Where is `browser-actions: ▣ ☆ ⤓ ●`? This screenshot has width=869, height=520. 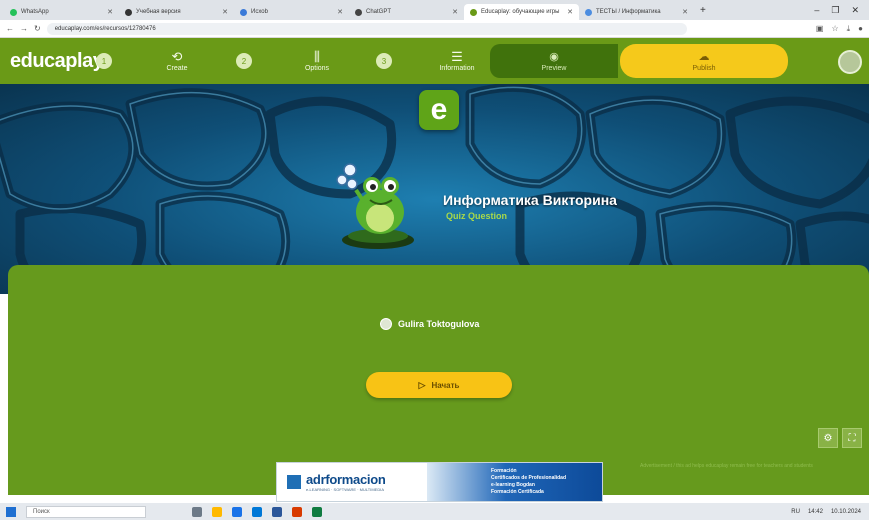 browser-actions: ▣ ☆ ⤓ ● is located at coordinates (839, 29).